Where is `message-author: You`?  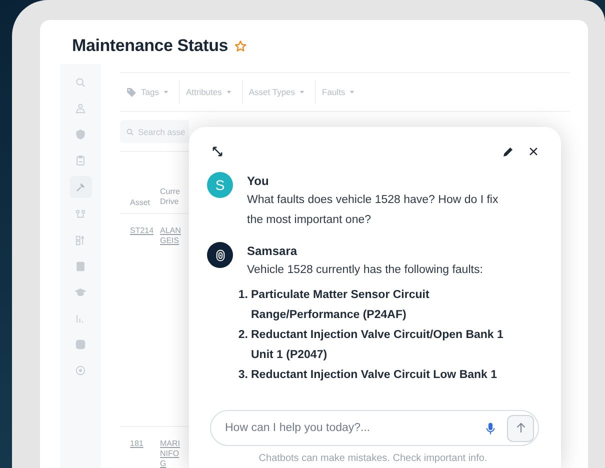
message-author: You is located at coordinates (258, 181).